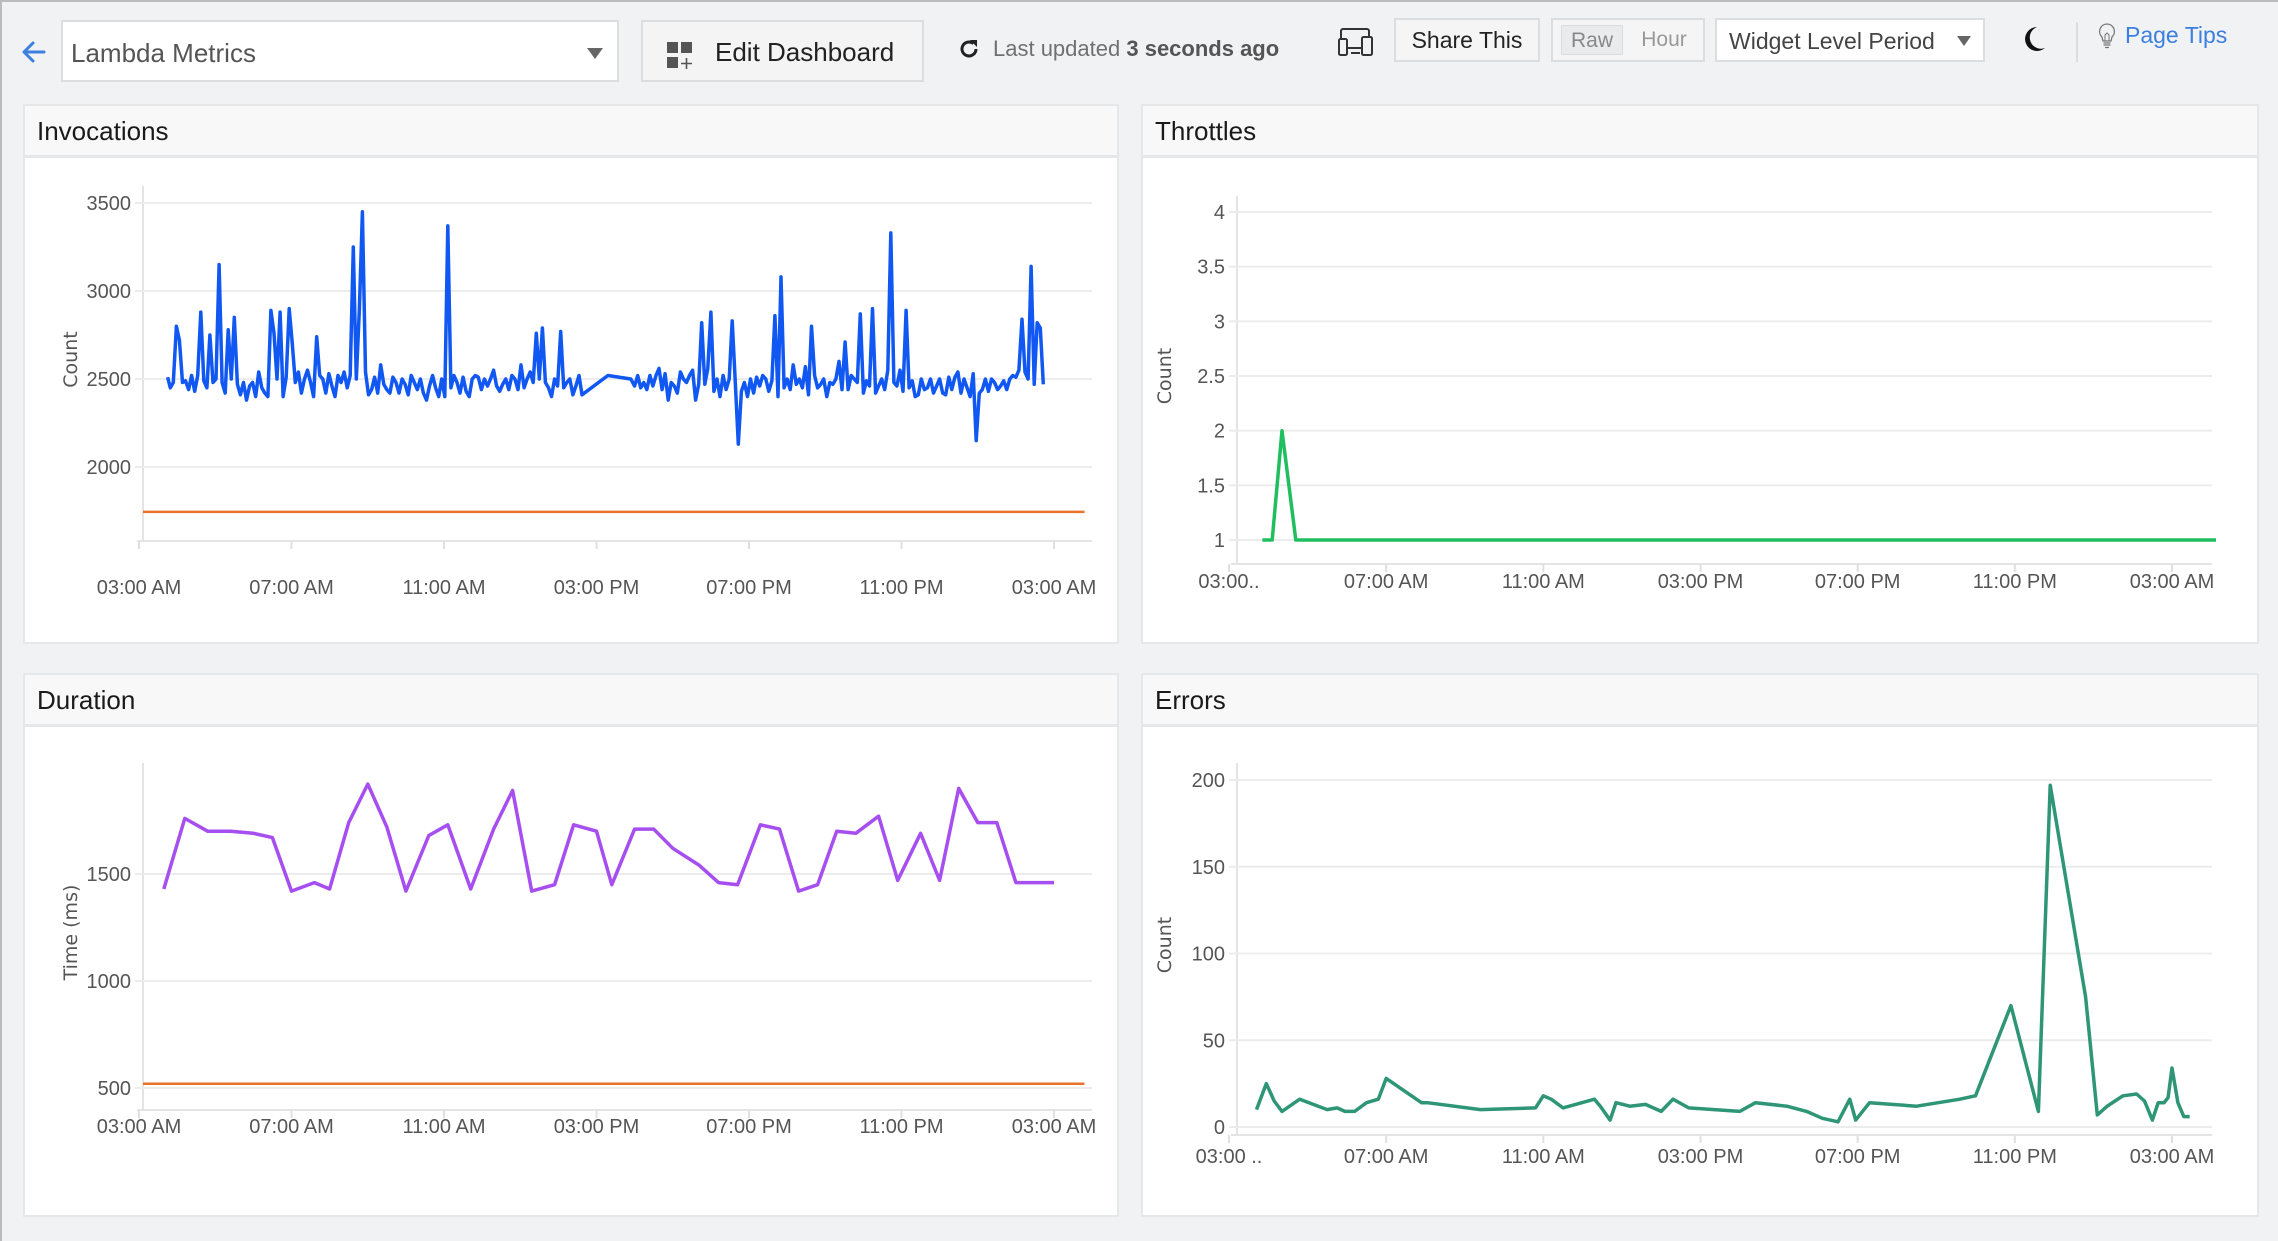  Describe the element at coordinates (109, 875) in the screenshot. I see `y-tick-label: 1500` at that location.